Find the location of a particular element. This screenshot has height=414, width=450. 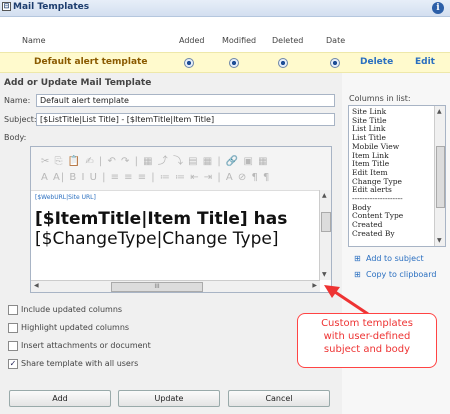

template-row: Default alert template Delete Edit is located at coordinates (225, 62).